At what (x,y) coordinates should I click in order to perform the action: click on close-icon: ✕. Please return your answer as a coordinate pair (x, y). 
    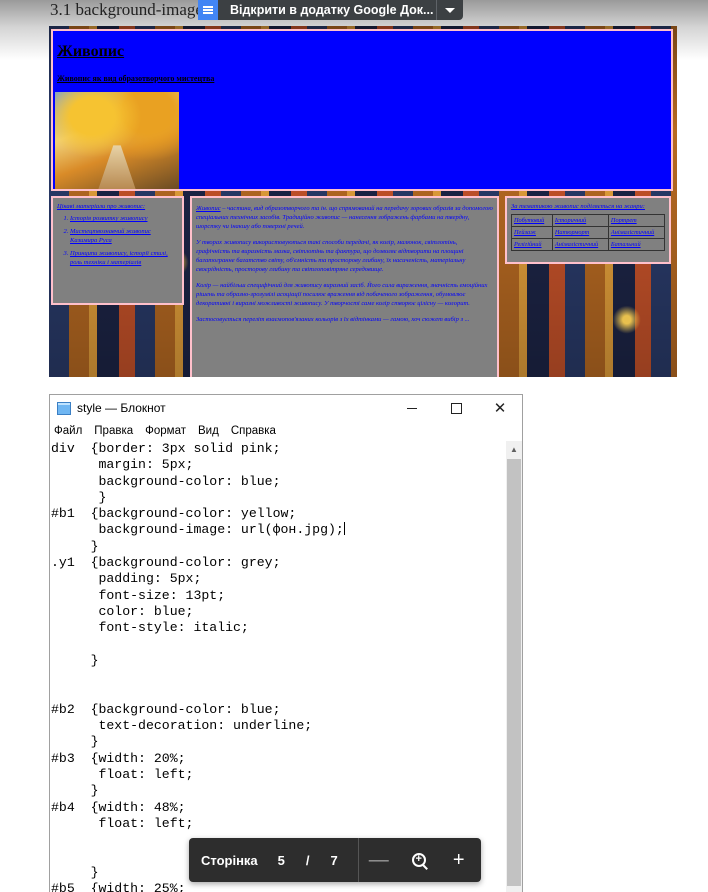
    Looking at the image, I should click on (500, 408).